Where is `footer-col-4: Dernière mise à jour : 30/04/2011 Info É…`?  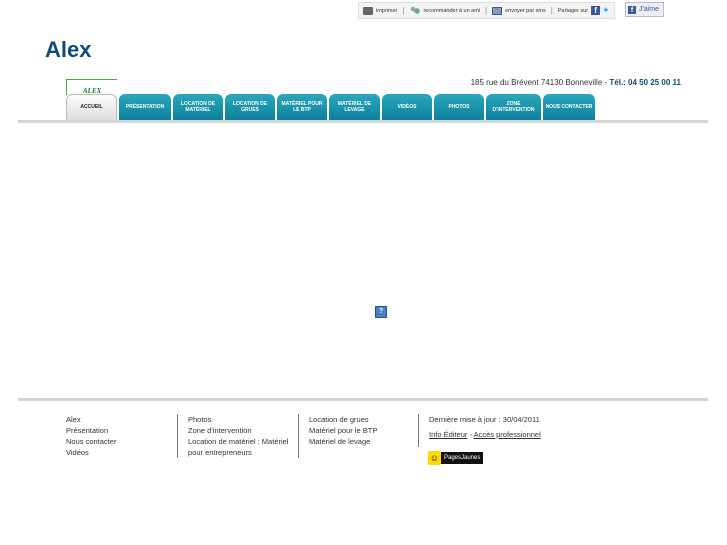 footer-col-4: Dernière mise à jour : 30/04/2011 Info É… is located at coordinates (479, 430).